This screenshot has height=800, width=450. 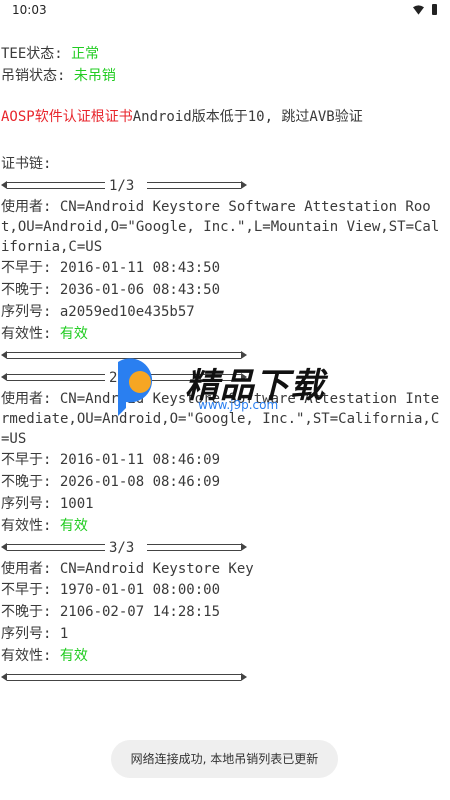 I want to click on warning-text: Android版本低于10, 跳过AVB验证, so click(x=247, y=117).